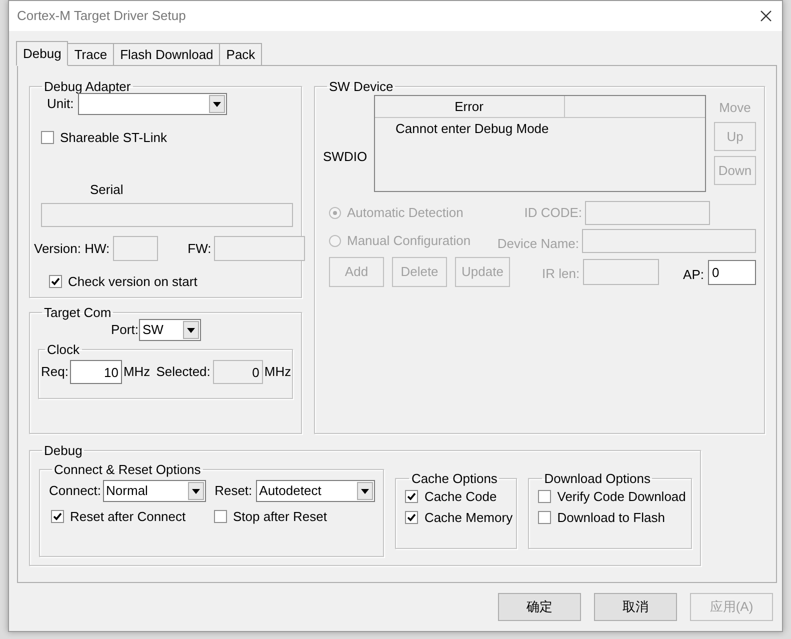 The image size is (791, 639). I want to click on field-label: Serial, so click(107, 190).